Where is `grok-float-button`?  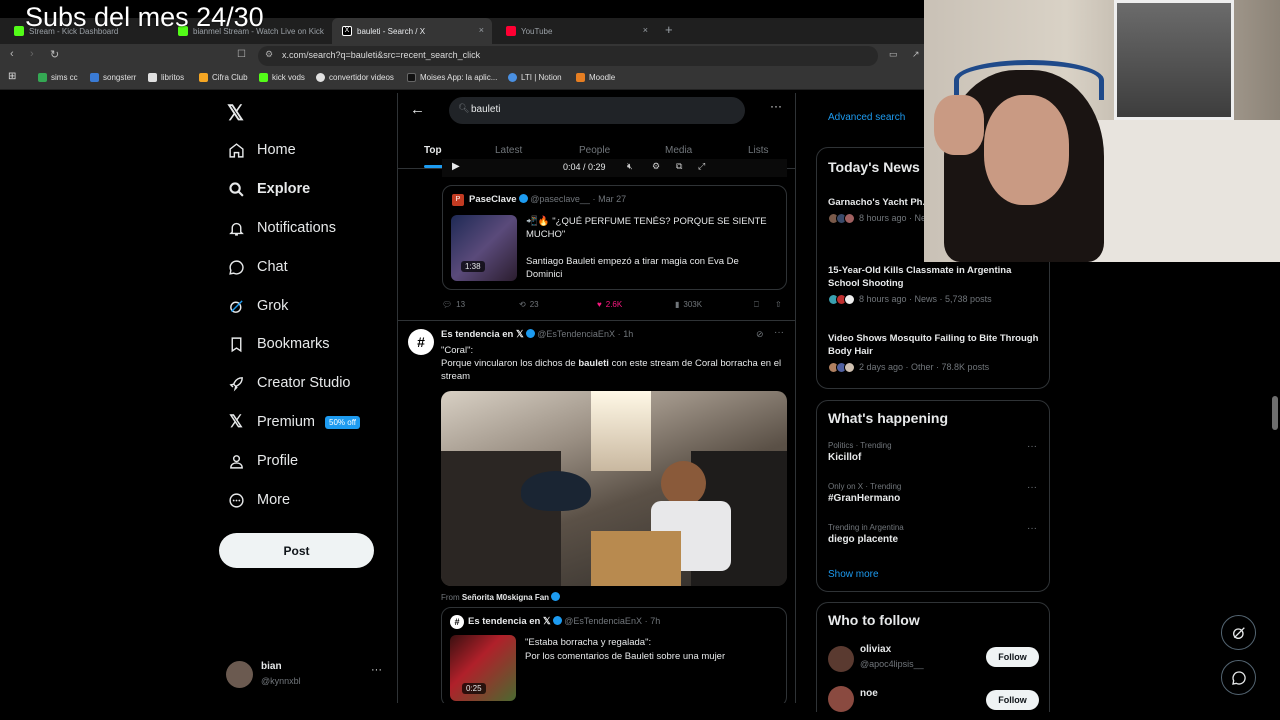
grok-float-button is located at coordinates (1238, 632).